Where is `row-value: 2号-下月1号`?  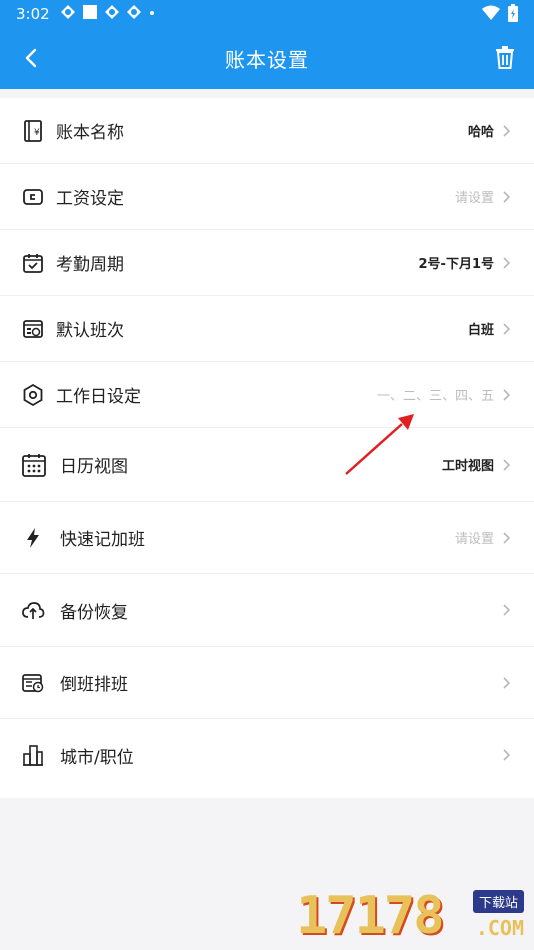 row-value: 2号-下月1号 is located at coordinates (456, 264).